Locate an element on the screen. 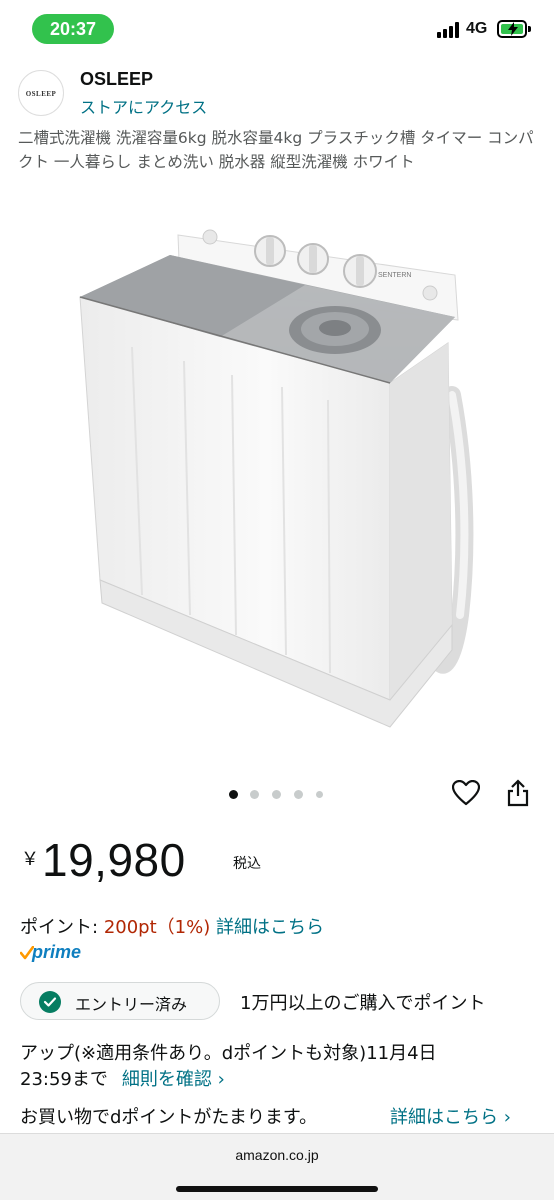 Image resolution: width=554 pixels, height=1200 pixels. signal-icon is located at coordinates (449, 30).